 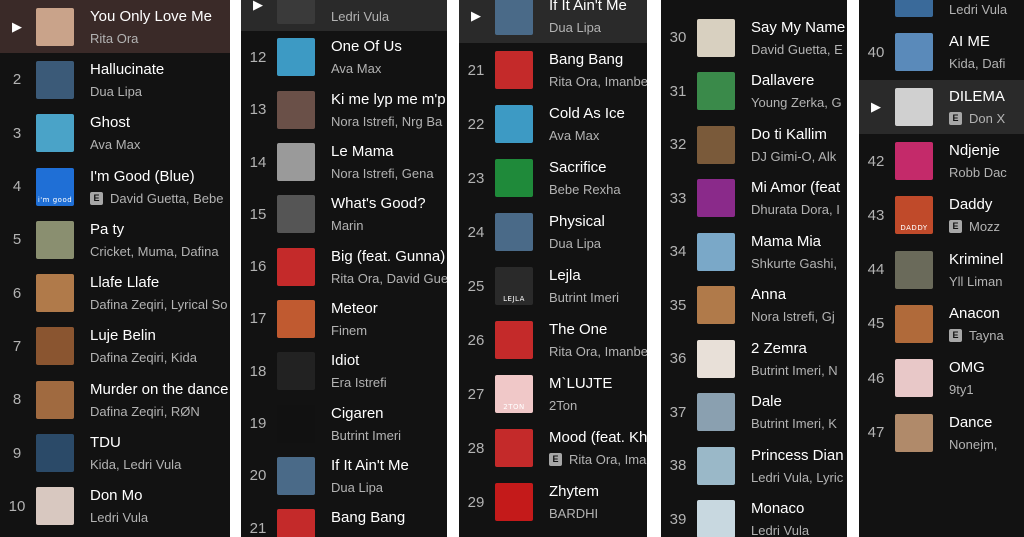 I want to click on track-artists: Nora Istrefi, Gj, so click(x=799, y=316).